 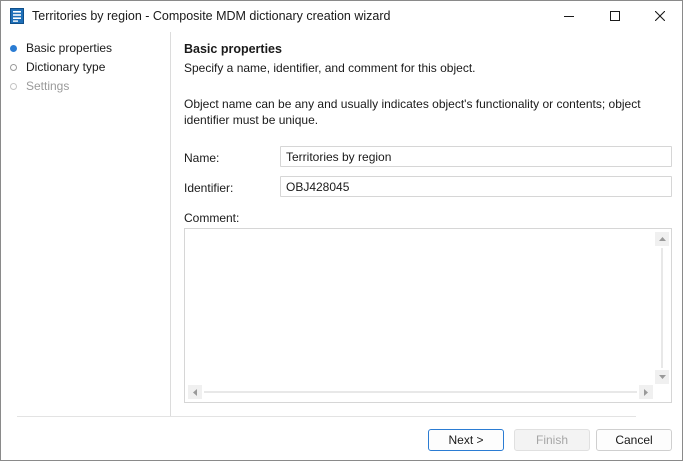 I want to click on section-title: Basic properties, so click(x=233, y=49).